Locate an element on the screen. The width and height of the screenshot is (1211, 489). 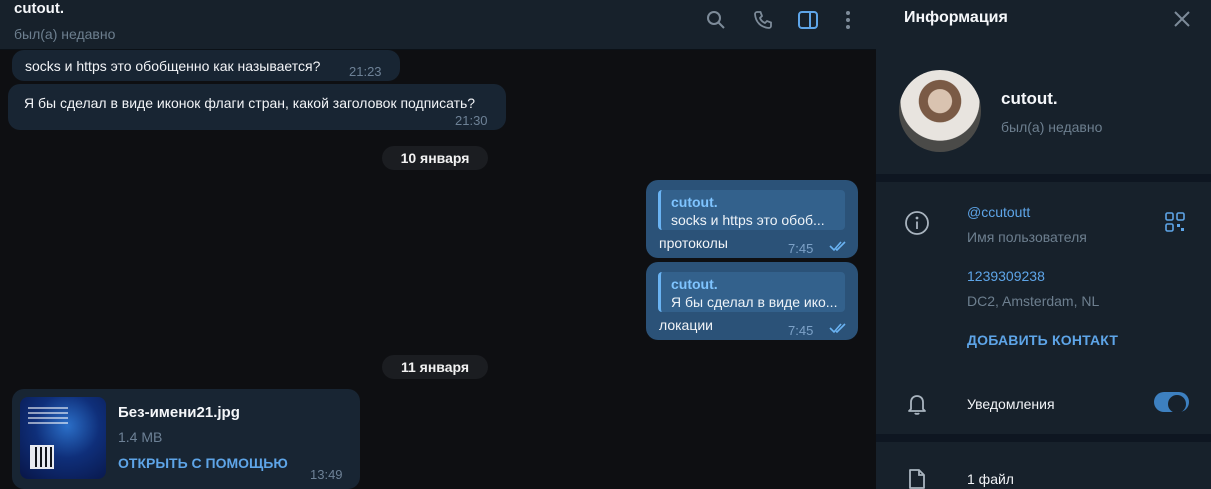
add-contact-button: ДОБАВИТЬ КОНТАКТ is located at coordinates (1042, 340).